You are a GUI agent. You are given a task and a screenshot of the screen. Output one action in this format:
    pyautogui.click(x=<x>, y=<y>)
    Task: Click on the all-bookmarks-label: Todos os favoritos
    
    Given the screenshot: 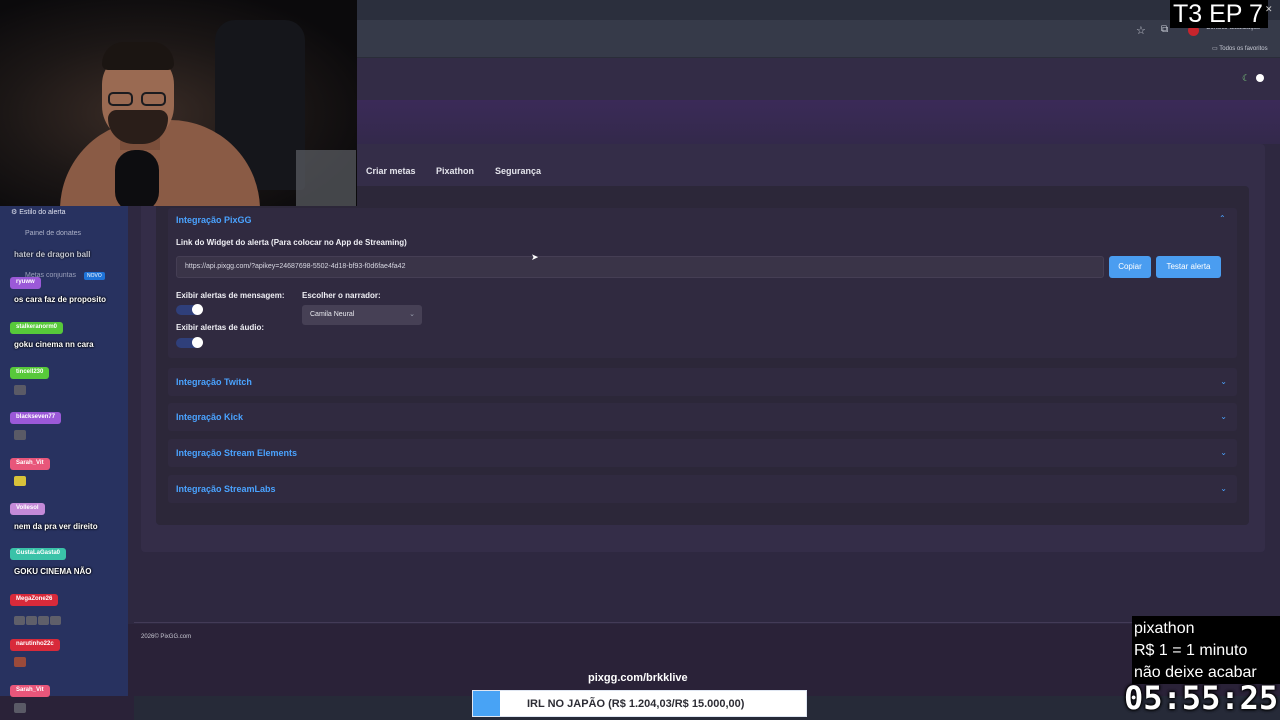 What is the action you would take?
    pyautogui.click(x=1243, y=49)
    